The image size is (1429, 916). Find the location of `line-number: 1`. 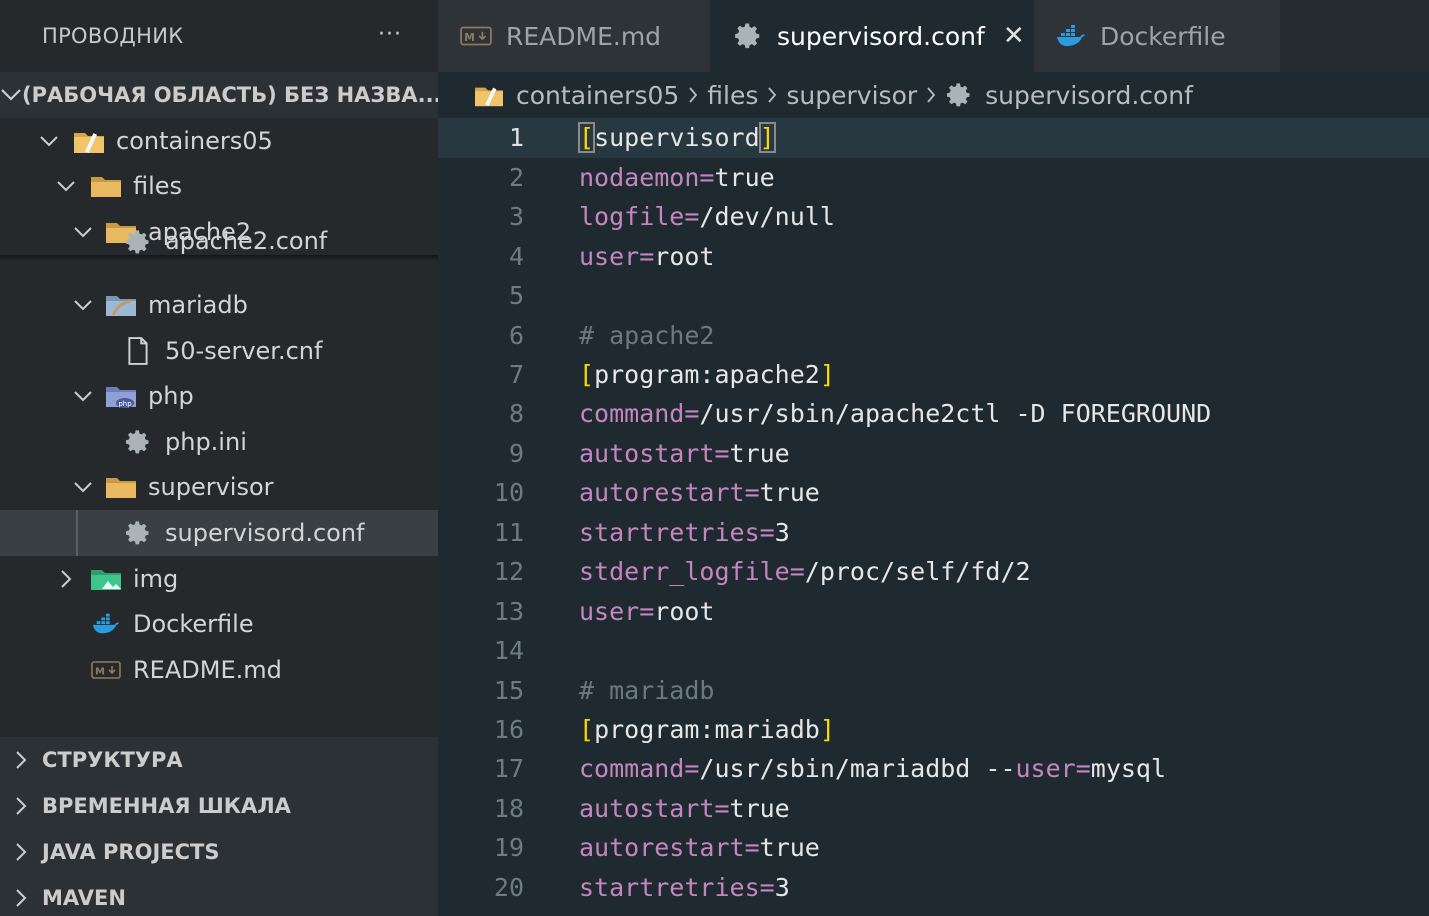

line-number: 1 is located at coordinates (516, 138).